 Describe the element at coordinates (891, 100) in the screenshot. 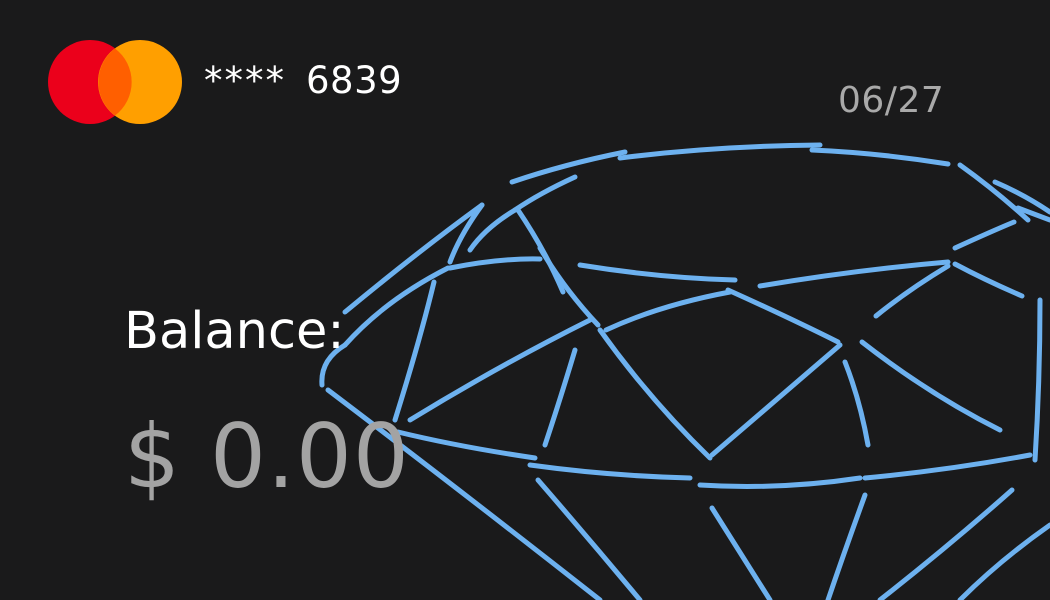

I see `card-expiry: 06/27` at that location.